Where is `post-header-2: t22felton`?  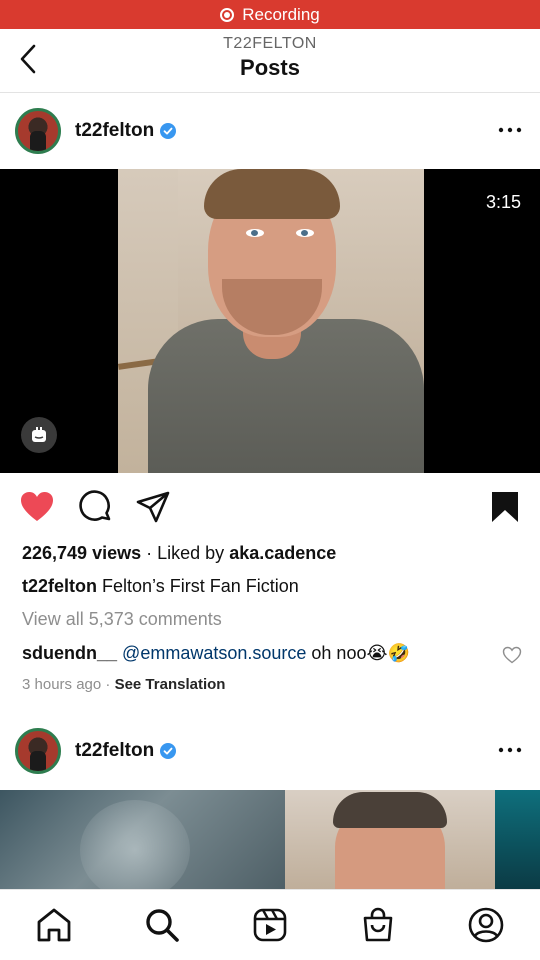 post-header-2: t22felton is located at coordinates (270, 751).